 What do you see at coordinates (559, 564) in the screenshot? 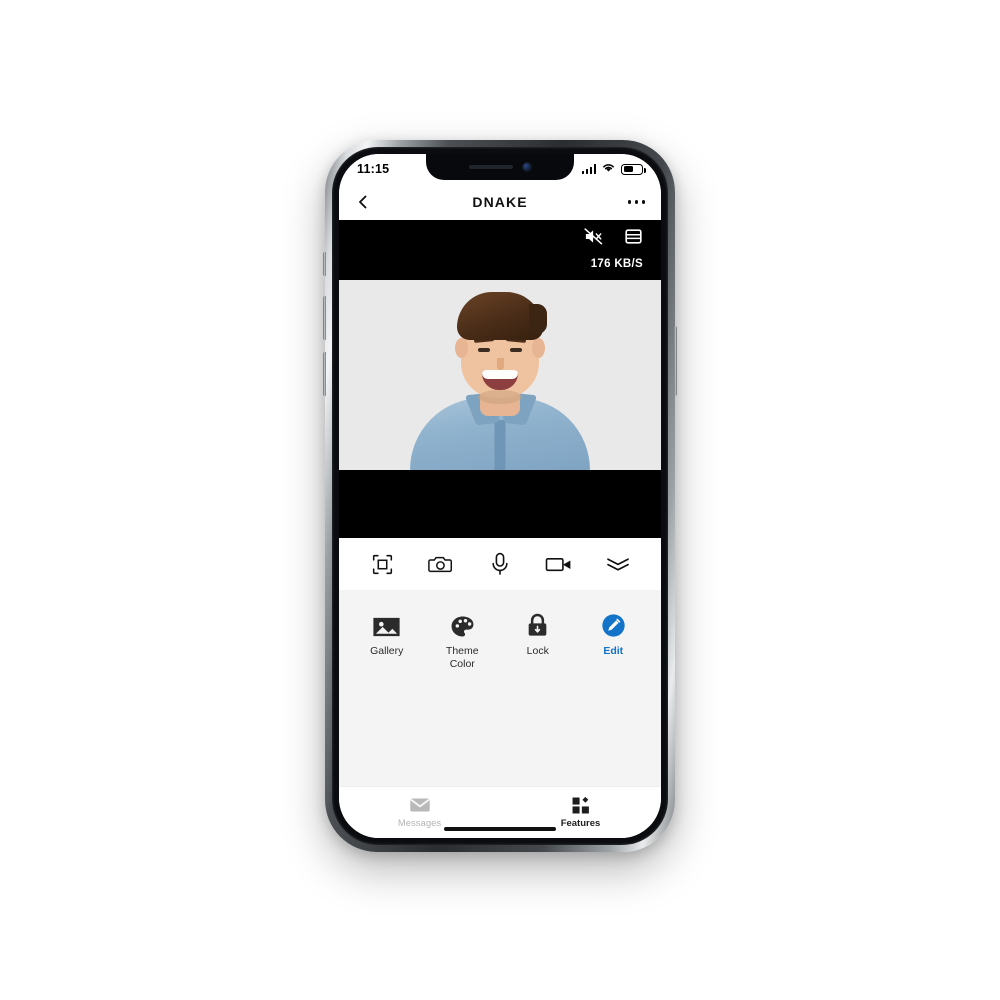
I see `video-camera-icon` at bounding box center [559, 564].